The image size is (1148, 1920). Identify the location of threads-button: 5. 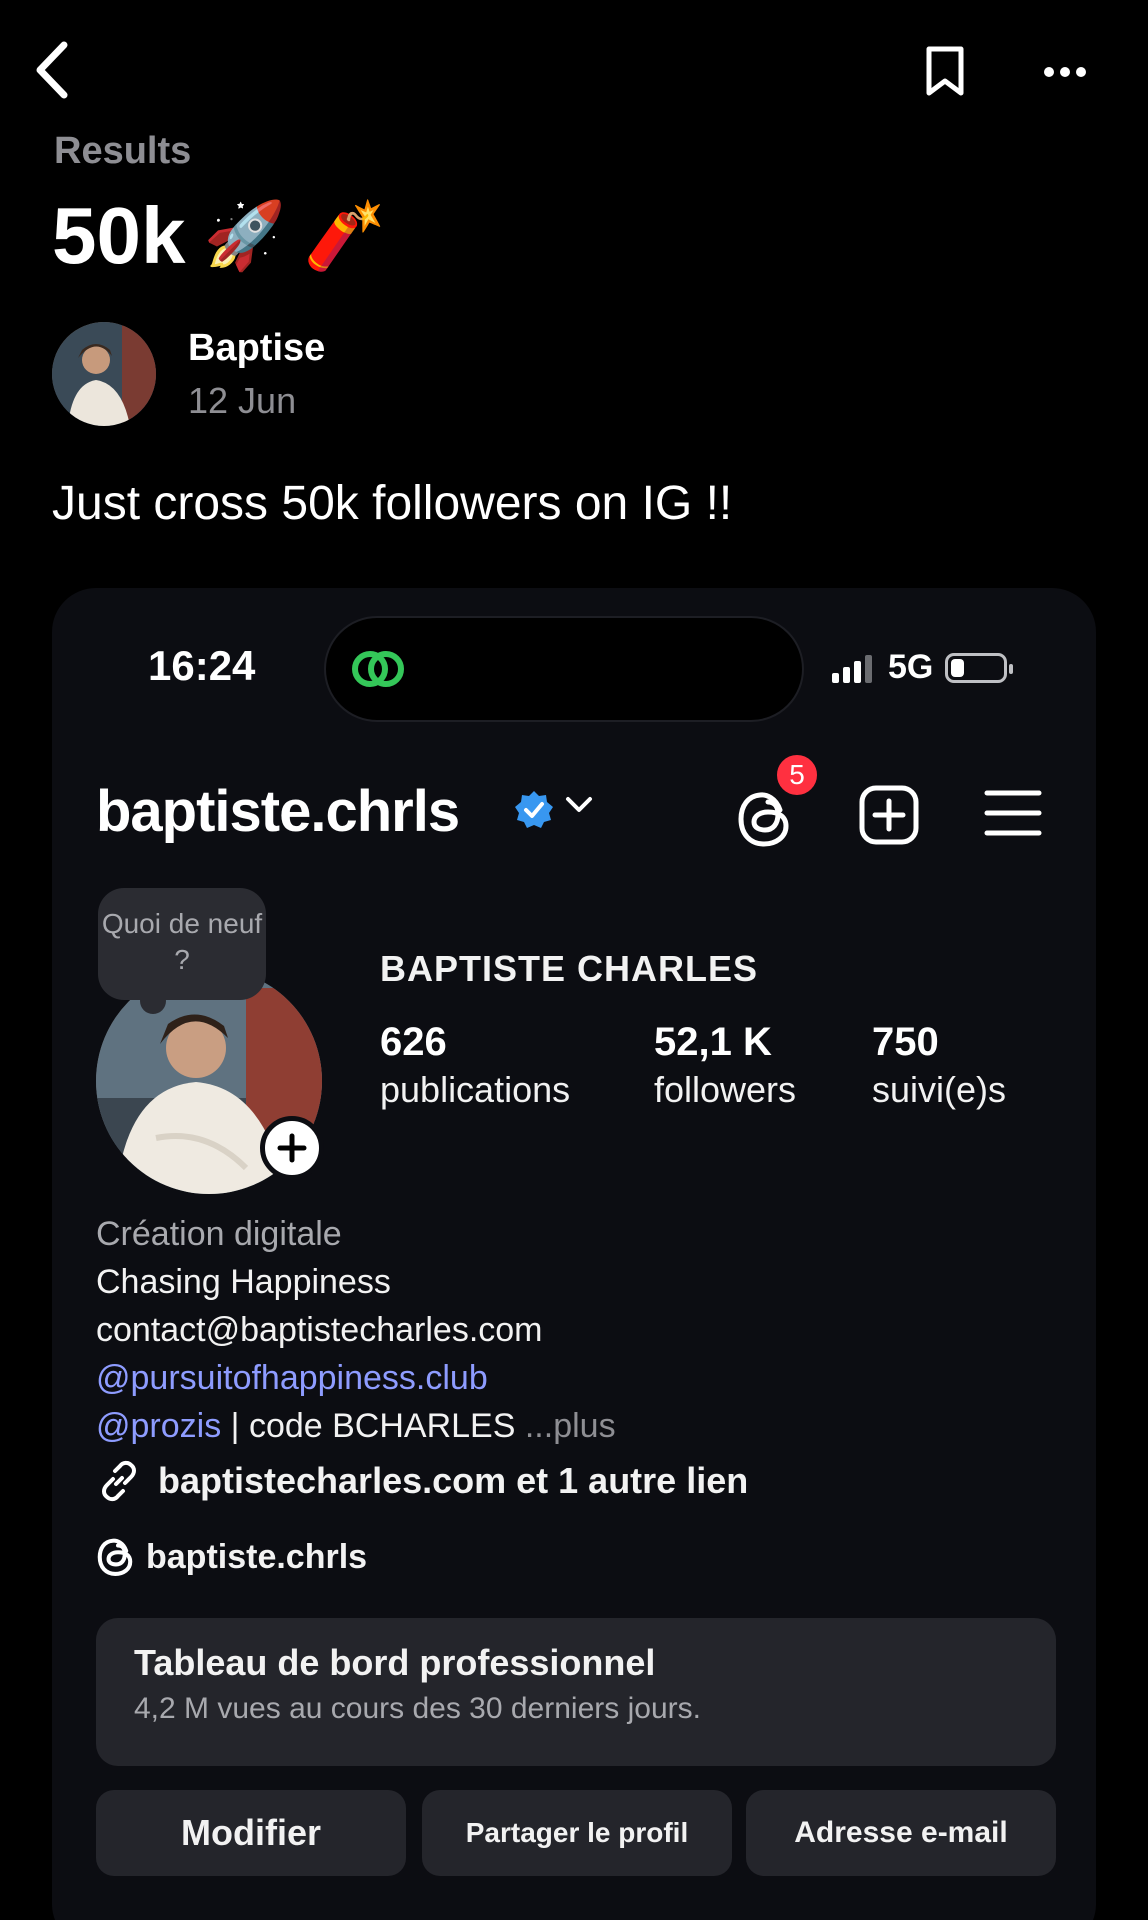
(776, 805).